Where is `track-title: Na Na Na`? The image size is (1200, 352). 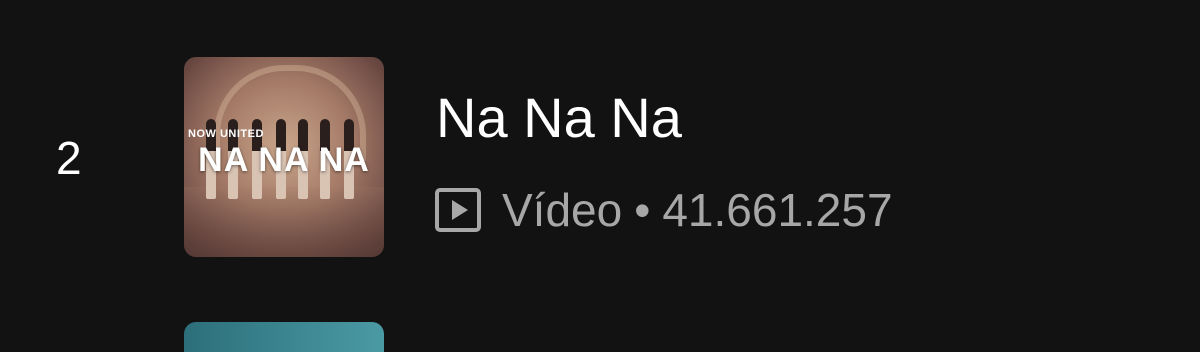 track-title: Na Na Na is located at coordinates (559, 118).